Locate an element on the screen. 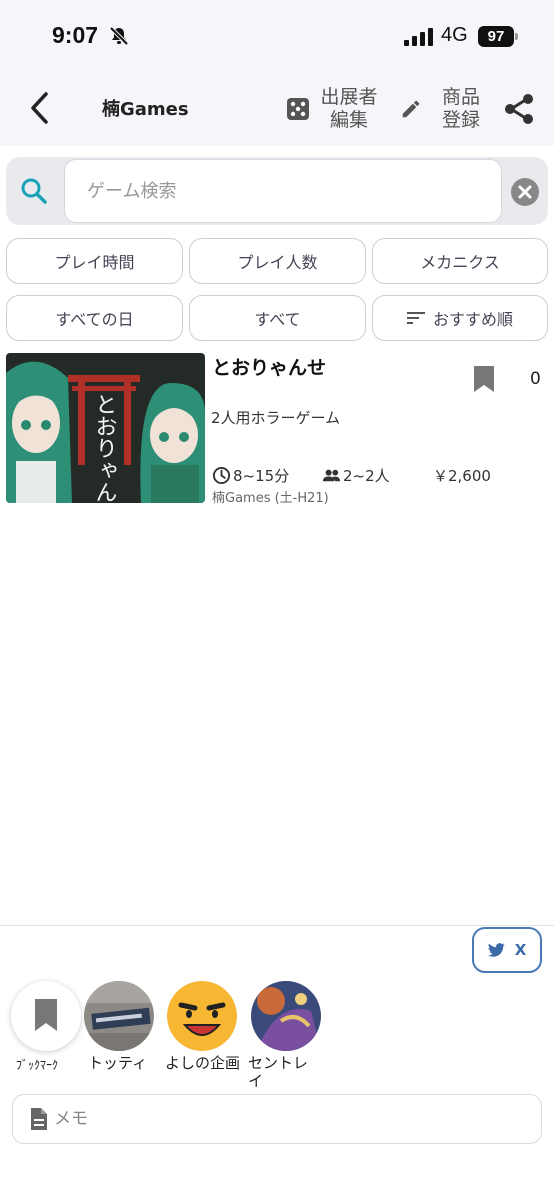 This screenshot has width=554, height=1199. filter-player-count: プレイ人数 is located at coordinates (277, 261).